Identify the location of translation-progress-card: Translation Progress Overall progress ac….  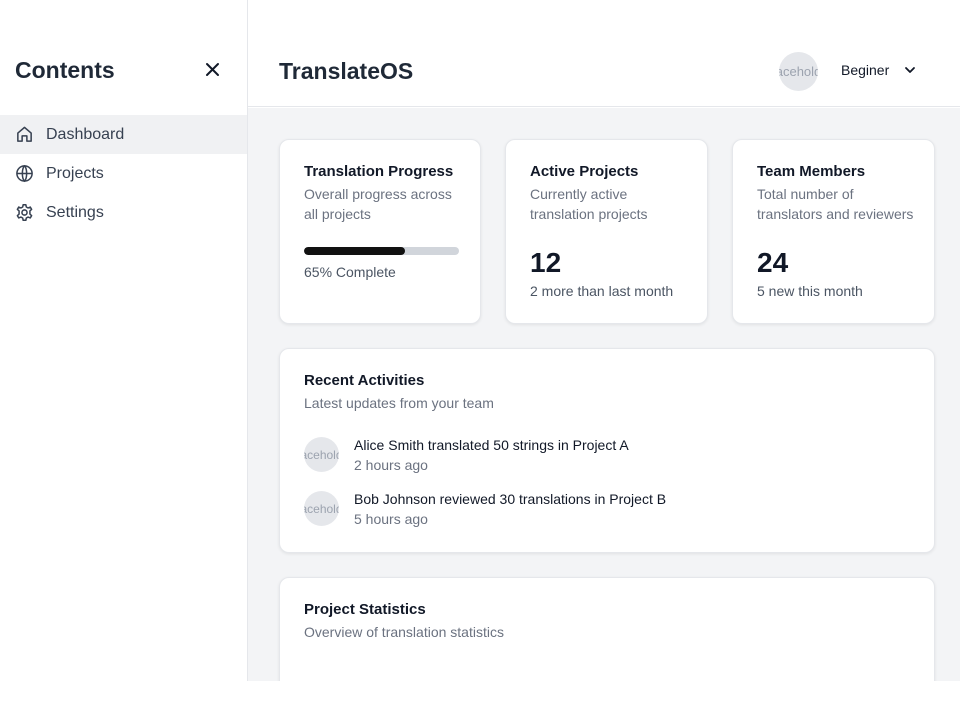
(380, 231).